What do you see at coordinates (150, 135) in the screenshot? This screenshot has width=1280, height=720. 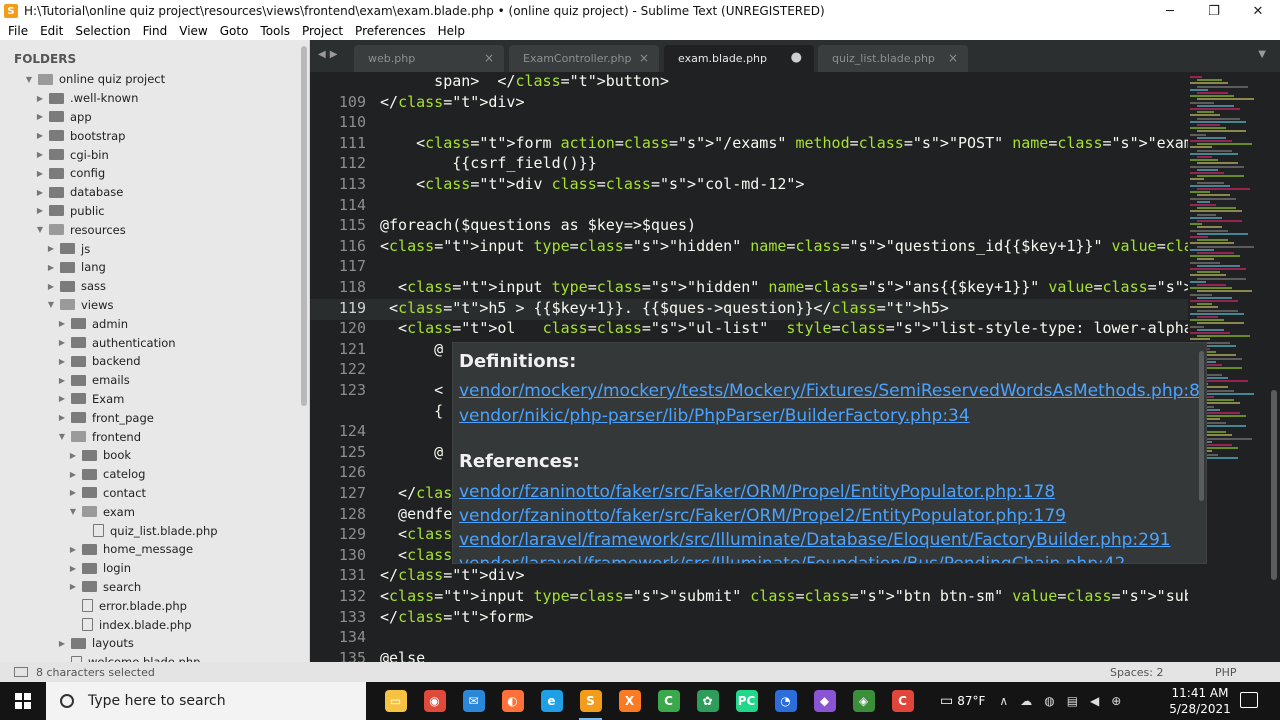 I see `tree-item: ▶ bootstrap` at bounding box center [150, 135].